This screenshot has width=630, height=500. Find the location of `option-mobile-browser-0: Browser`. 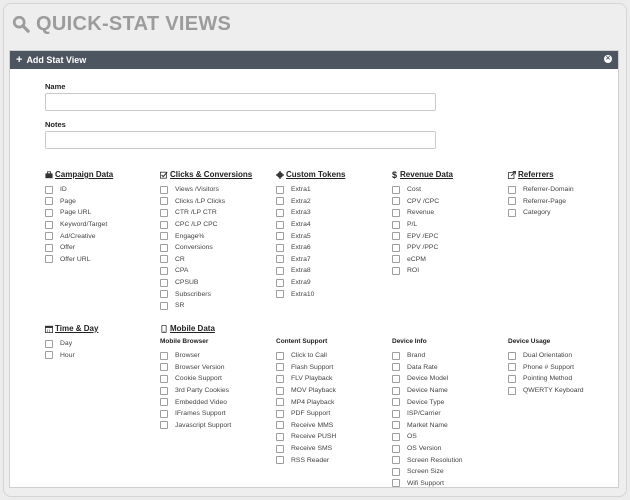

option-mobile-browser-0: Browser is located at coordinates (195, 356).